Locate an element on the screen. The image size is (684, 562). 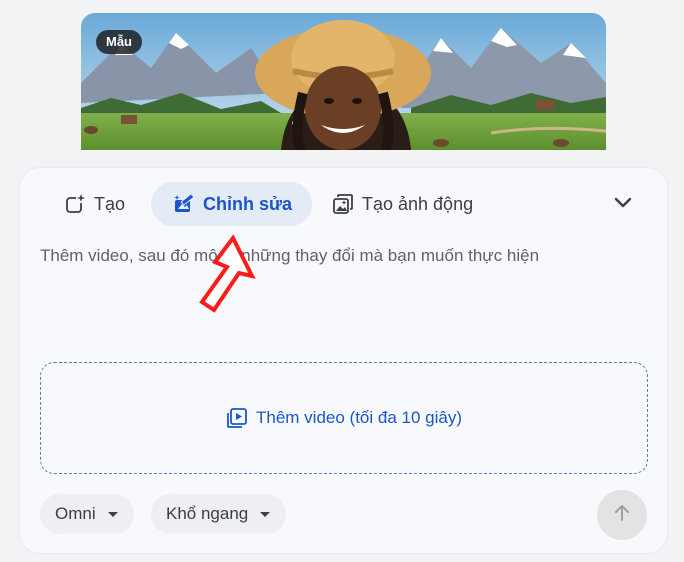
tab-edit-label: Chỉnh sửa is located at coordinates (248, 203).